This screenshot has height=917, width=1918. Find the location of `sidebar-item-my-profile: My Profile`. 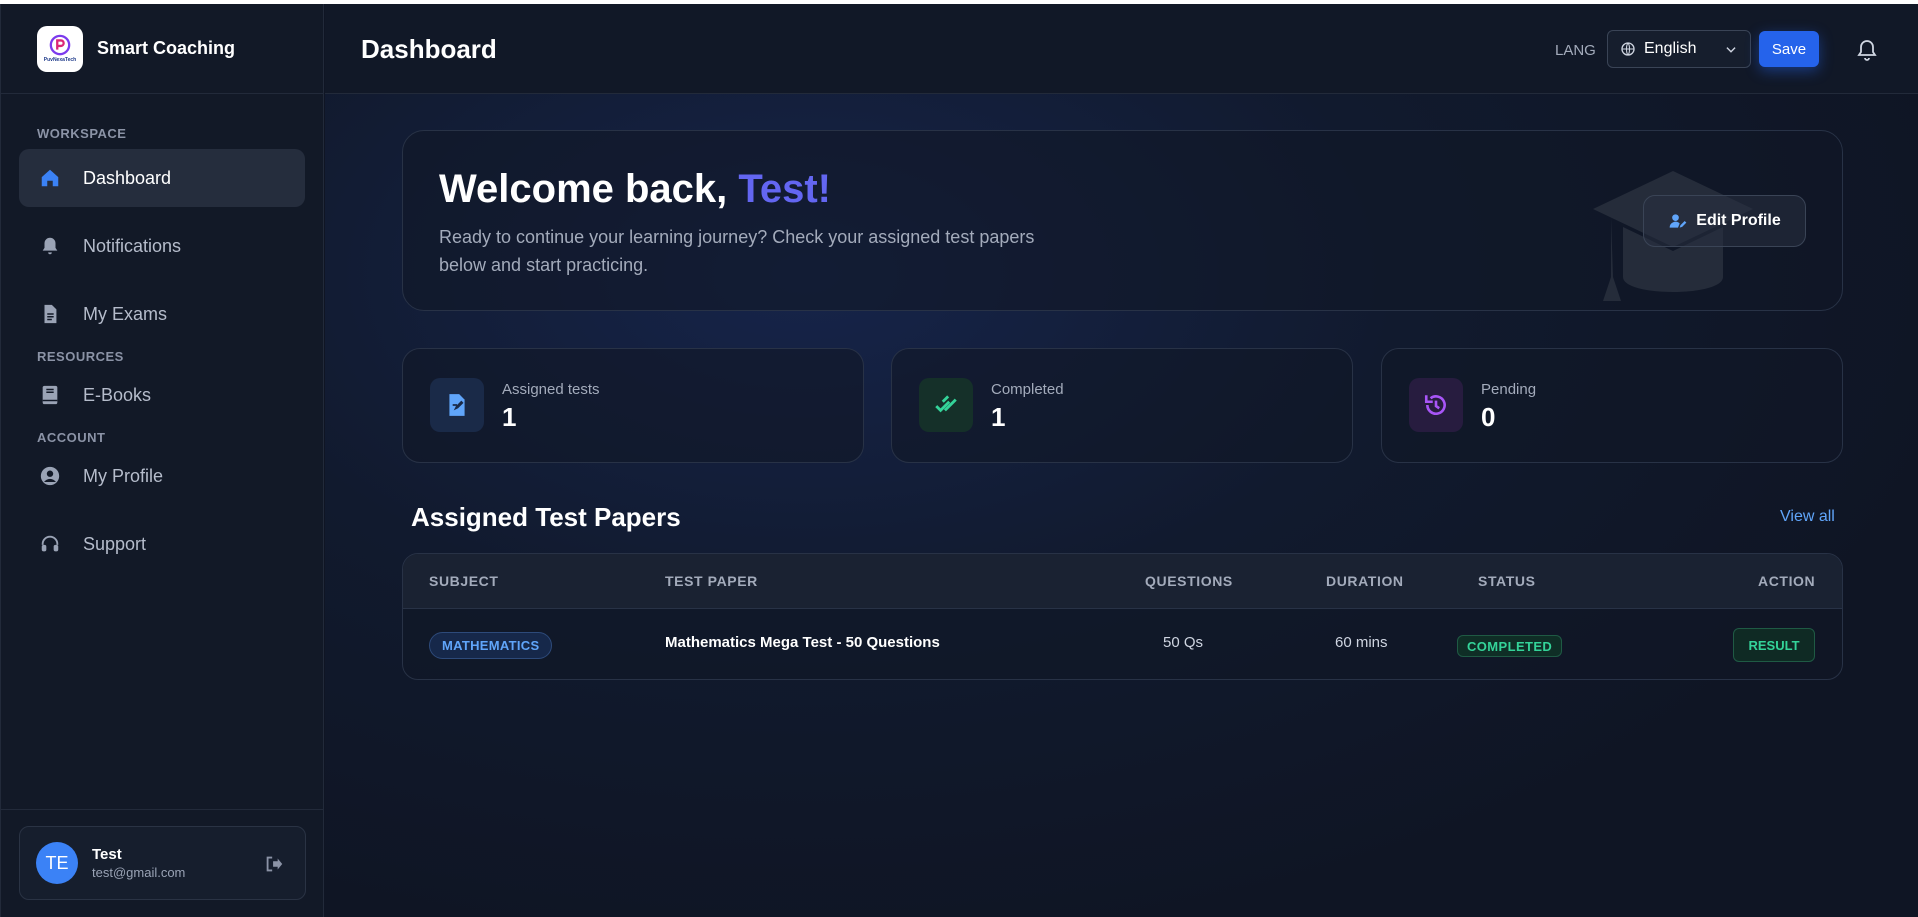

sidebar-item-my-profile: My Profile is located at coordinates (162, 476).